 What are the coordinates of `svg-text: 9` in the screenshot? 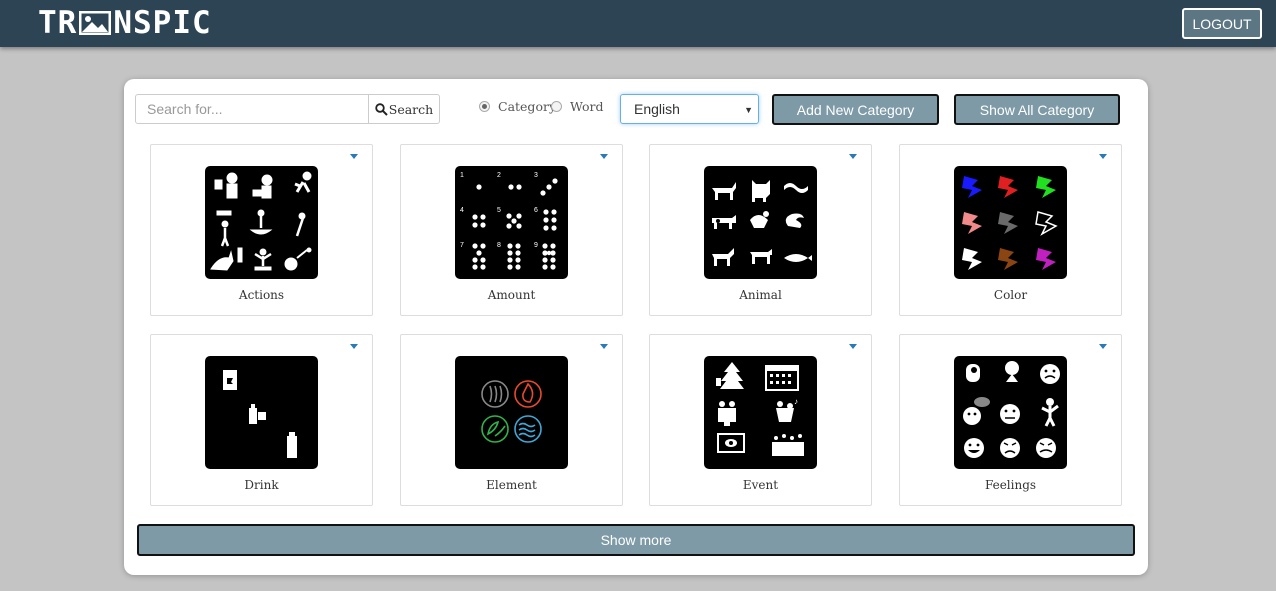 It's located at (536, 245).